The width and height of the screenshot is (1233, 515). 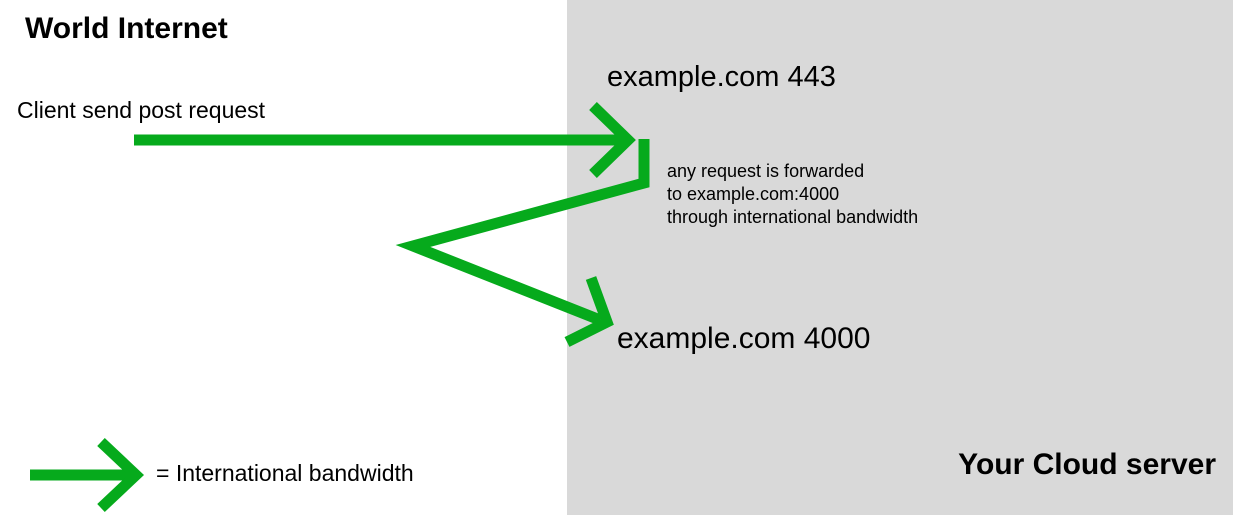 I want to click on client-request-label: Client send post request, so click(x=141, y=110).